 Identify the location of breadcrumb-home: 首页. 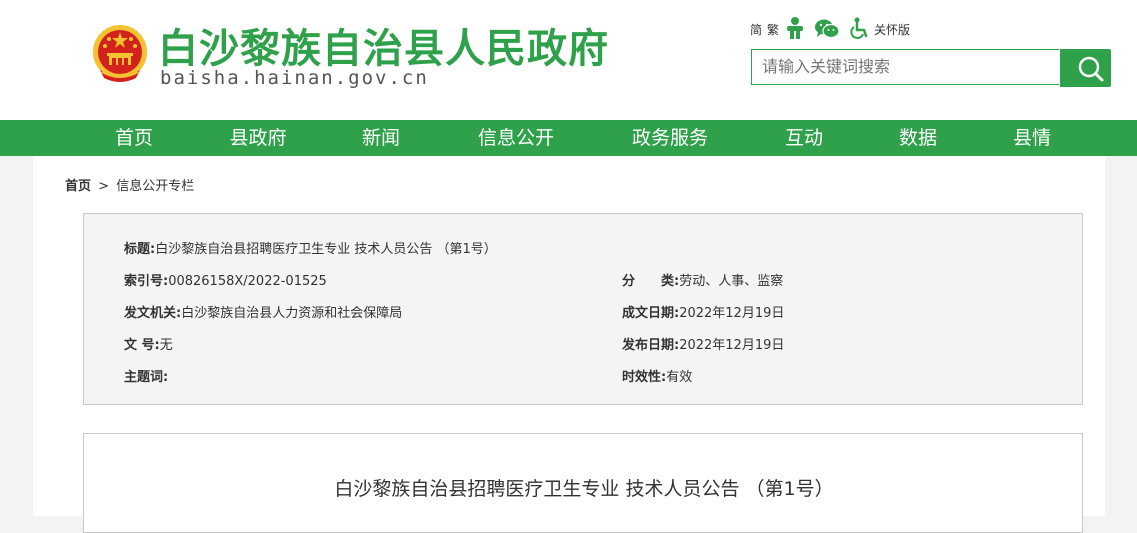
(78, 186).